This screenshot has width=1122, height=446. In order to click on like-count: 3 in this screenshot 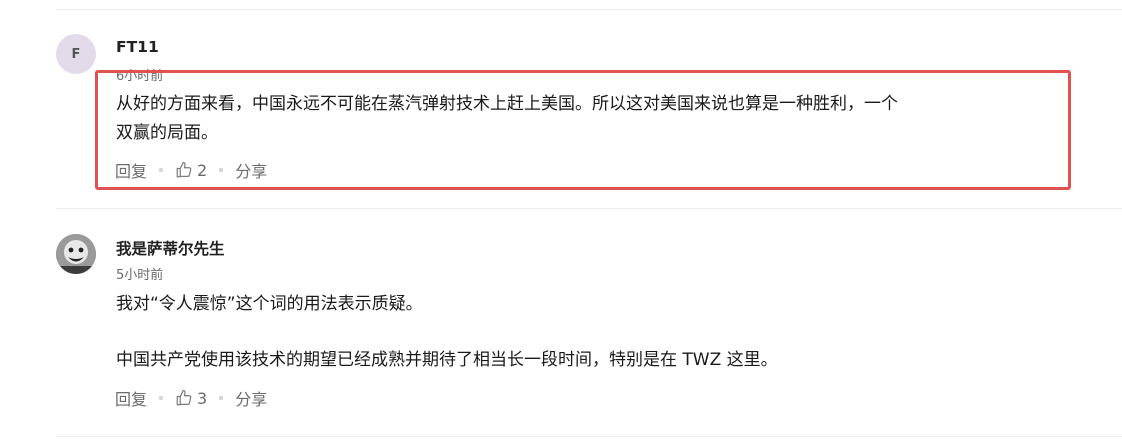, I will do `click(202, 398)`.